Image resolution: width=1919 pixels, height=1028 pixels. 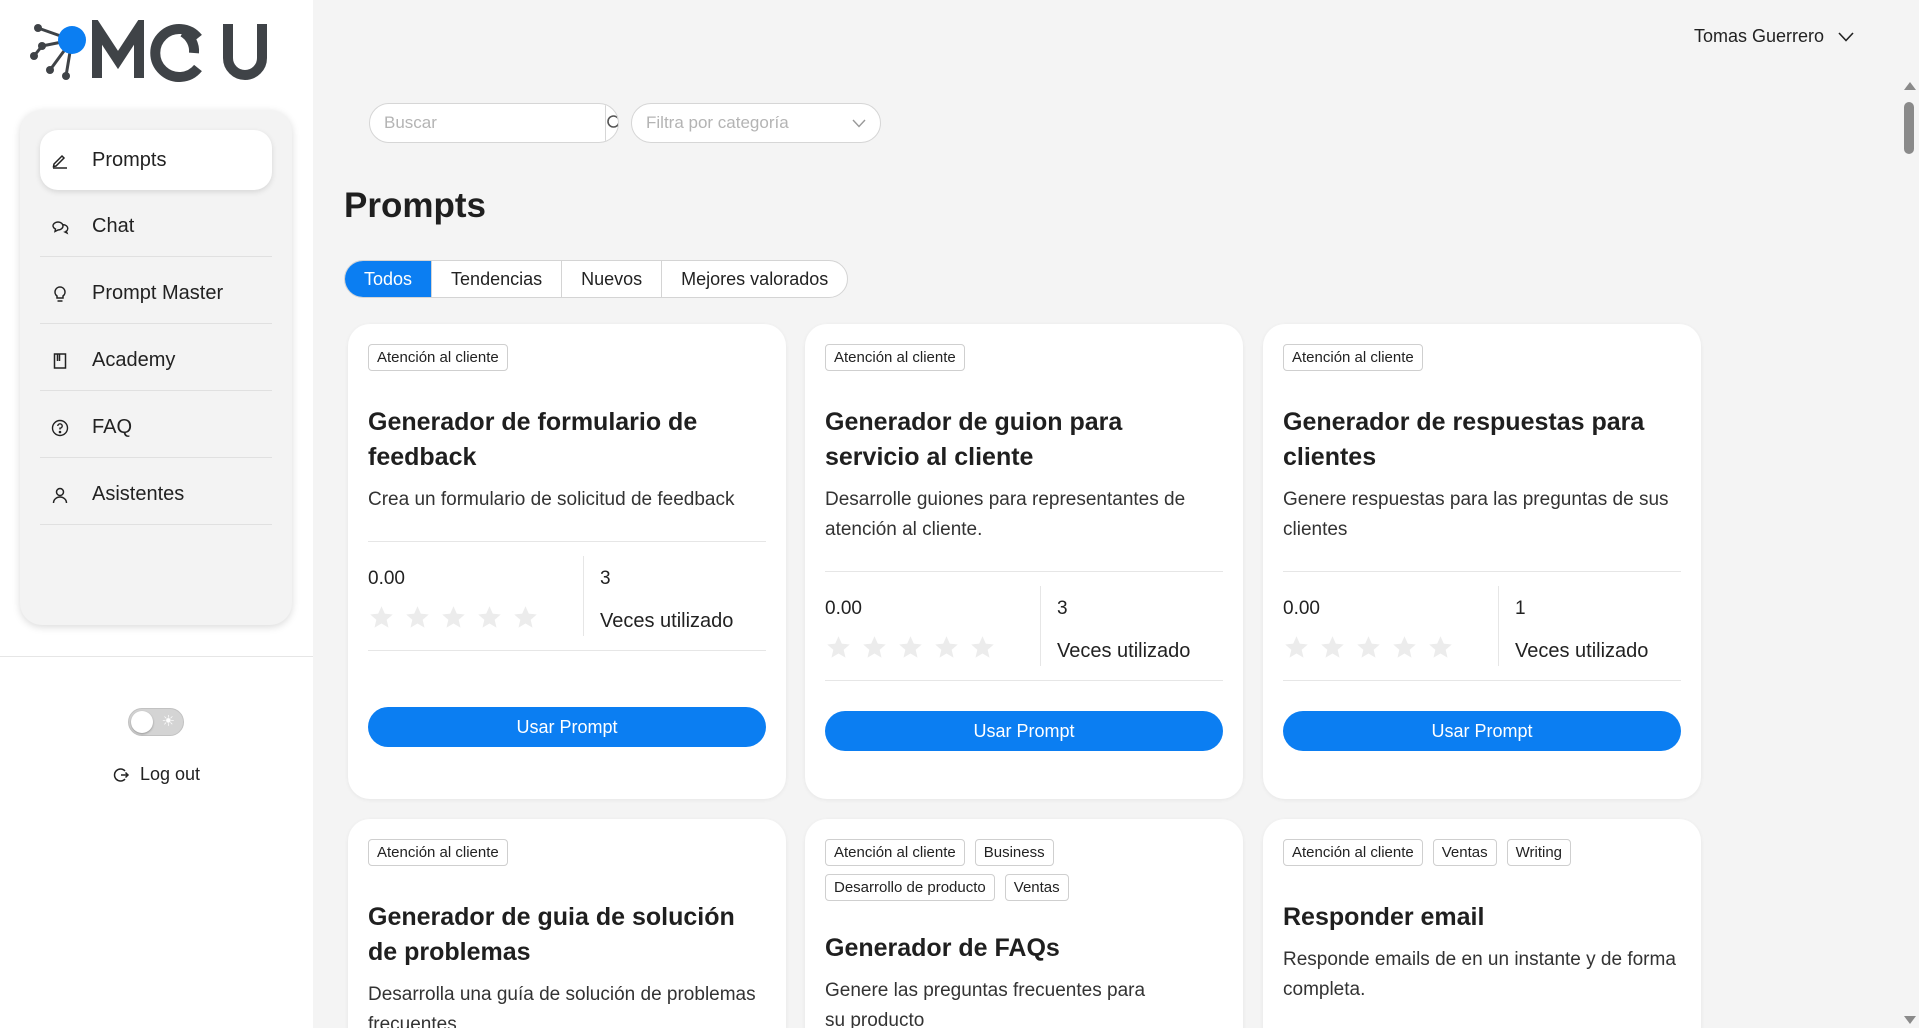 What do you see at coordinates (113, 226) in the screenshot?
I see `sidebar-item-label: Chat` at bounding box center [113, 226].